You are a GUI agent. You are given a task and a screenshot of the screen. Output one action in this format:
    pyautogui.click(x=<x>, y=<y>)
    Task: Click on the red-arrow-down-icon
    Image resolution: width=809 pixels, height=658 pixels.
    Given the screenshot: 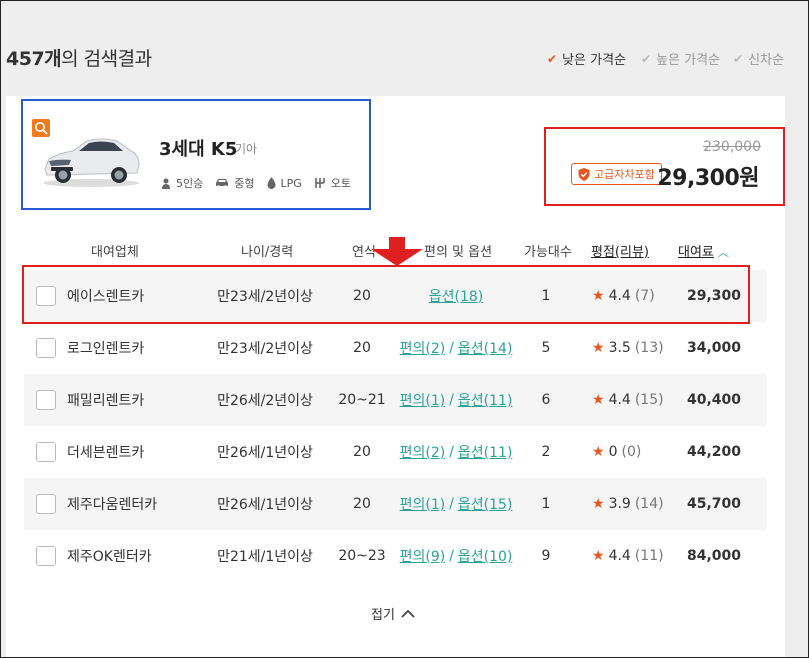 What is the action you would take?
    pyautogui.click(x=397, y=251)
    